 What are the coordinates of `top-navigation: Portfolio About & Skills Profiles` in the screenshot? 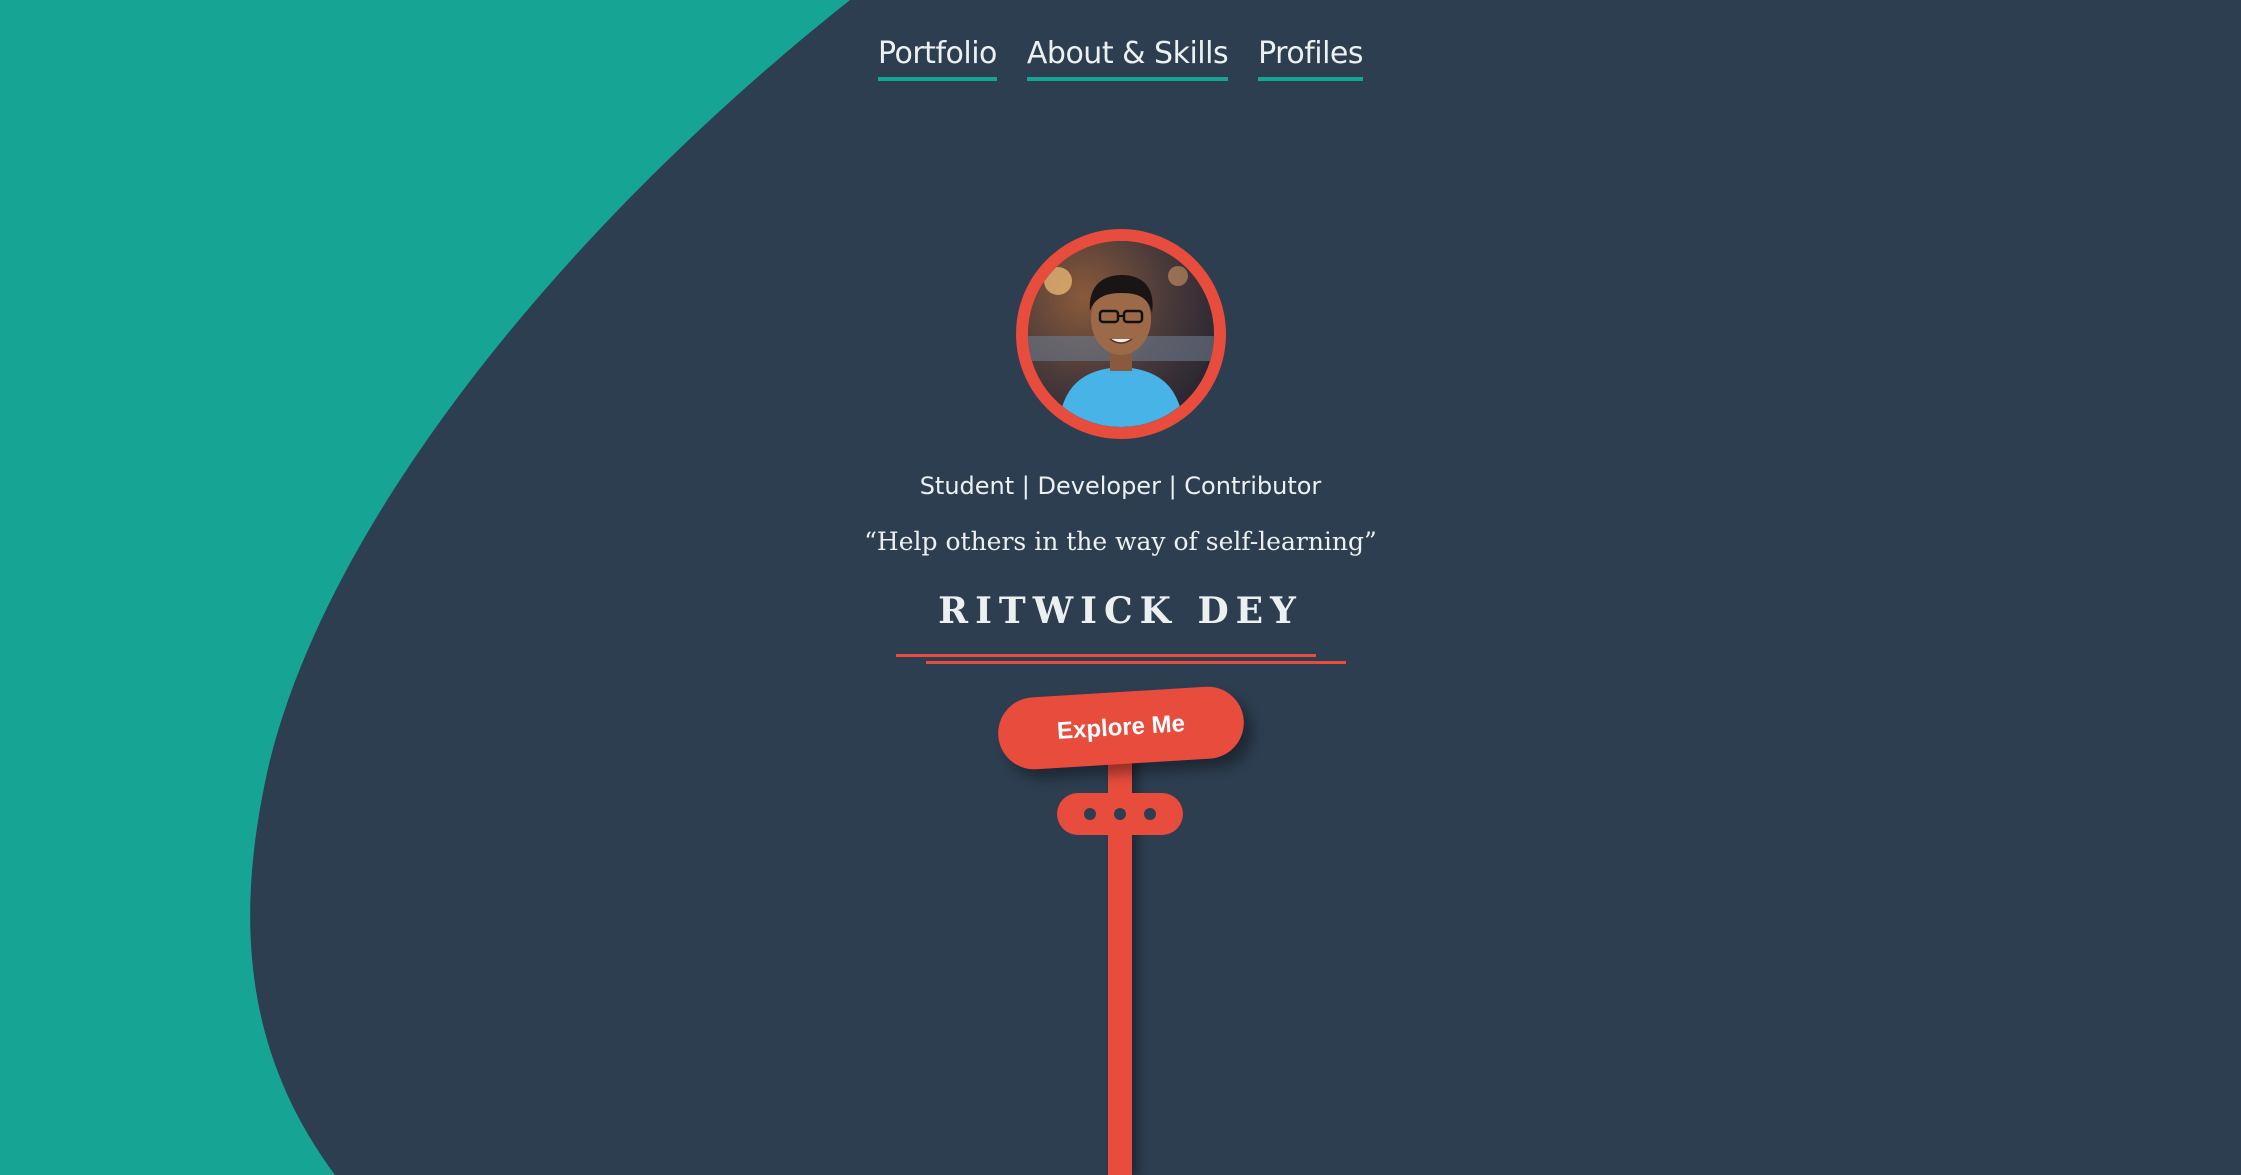 It's located at (1120, 58).